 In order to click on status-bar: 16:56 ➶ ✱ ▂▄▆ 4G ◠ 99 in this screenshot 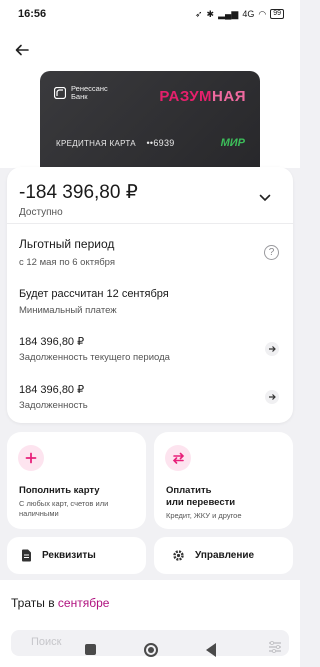, I will do `click(150, 14)`.